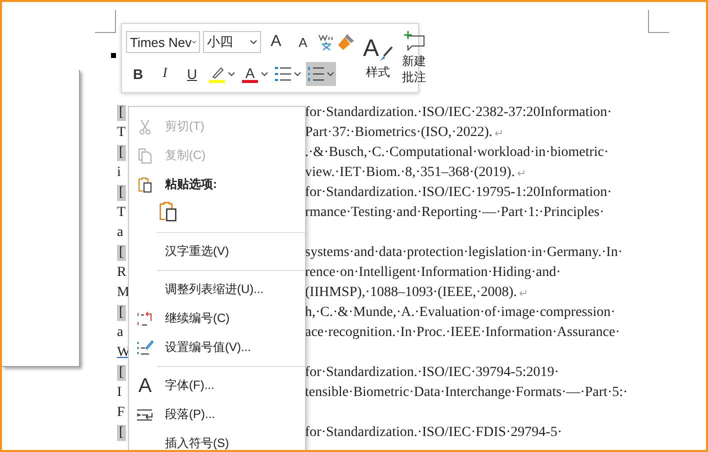 The height and width of the screenshot is (452, 708). I want to click on document-text: Part·37:·Biometrics·(ISO,·2022)., so click(398, 133).